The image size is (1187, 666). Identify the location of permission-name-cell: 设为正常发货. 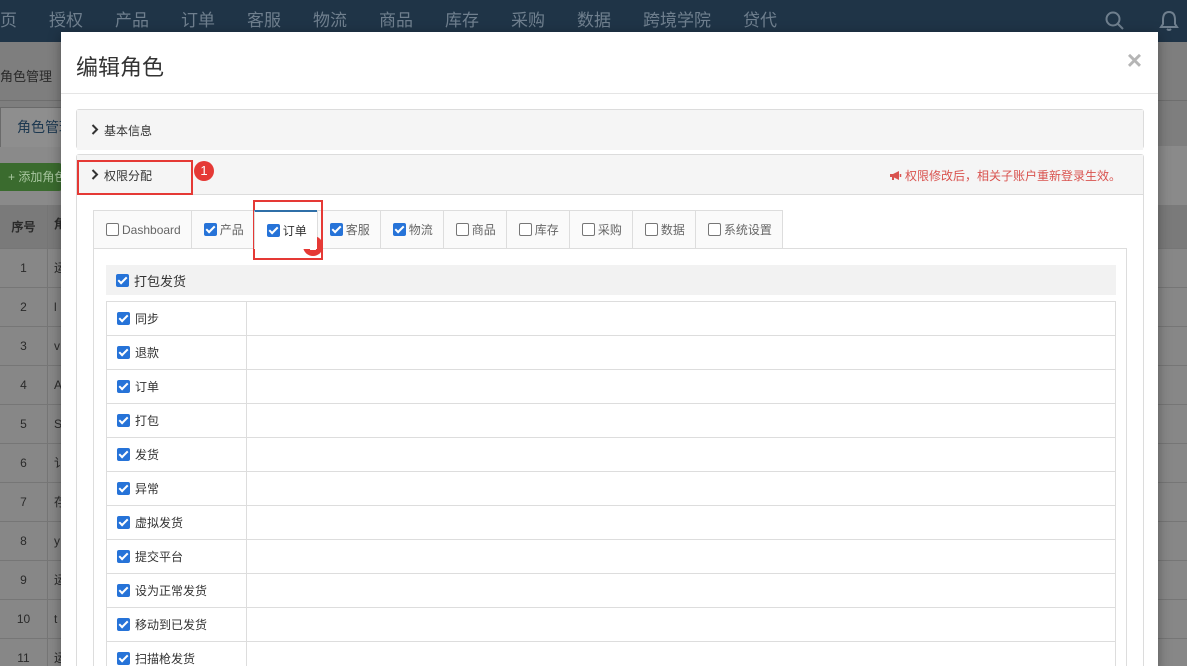
(177, 590).